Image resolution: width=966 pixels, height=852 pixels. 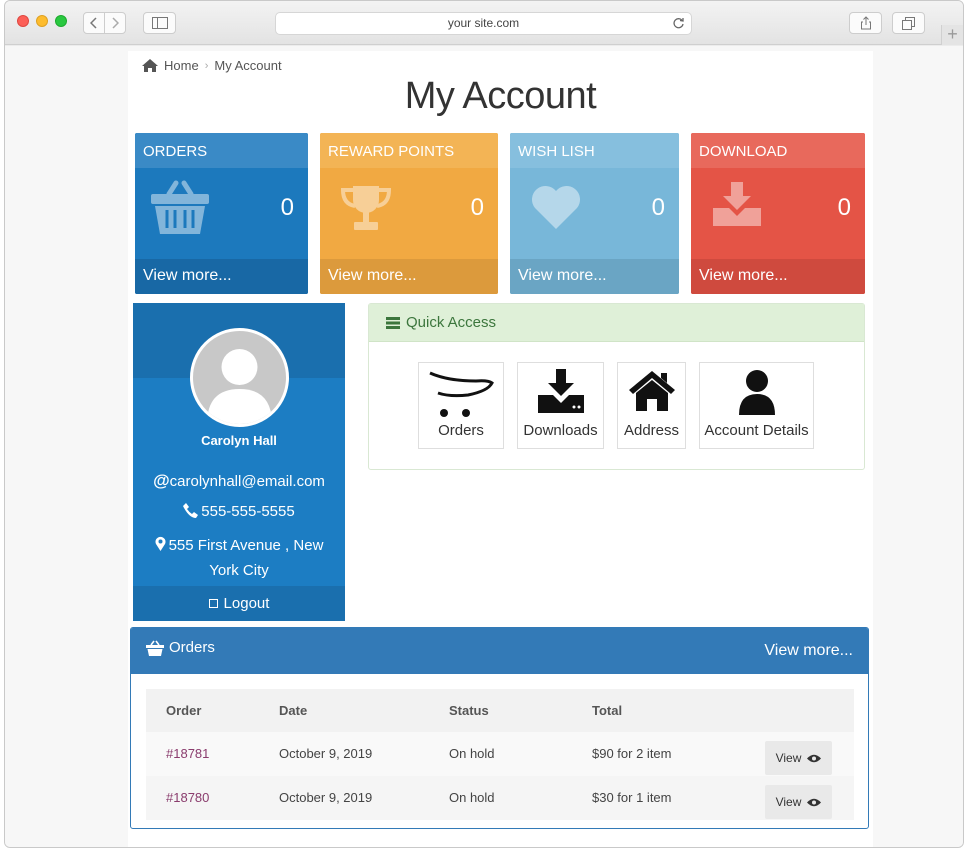 What do you see at coordinates (61, 21) in the screenshot?
I see `maximize-window-button` at bounding box center [61, 21].